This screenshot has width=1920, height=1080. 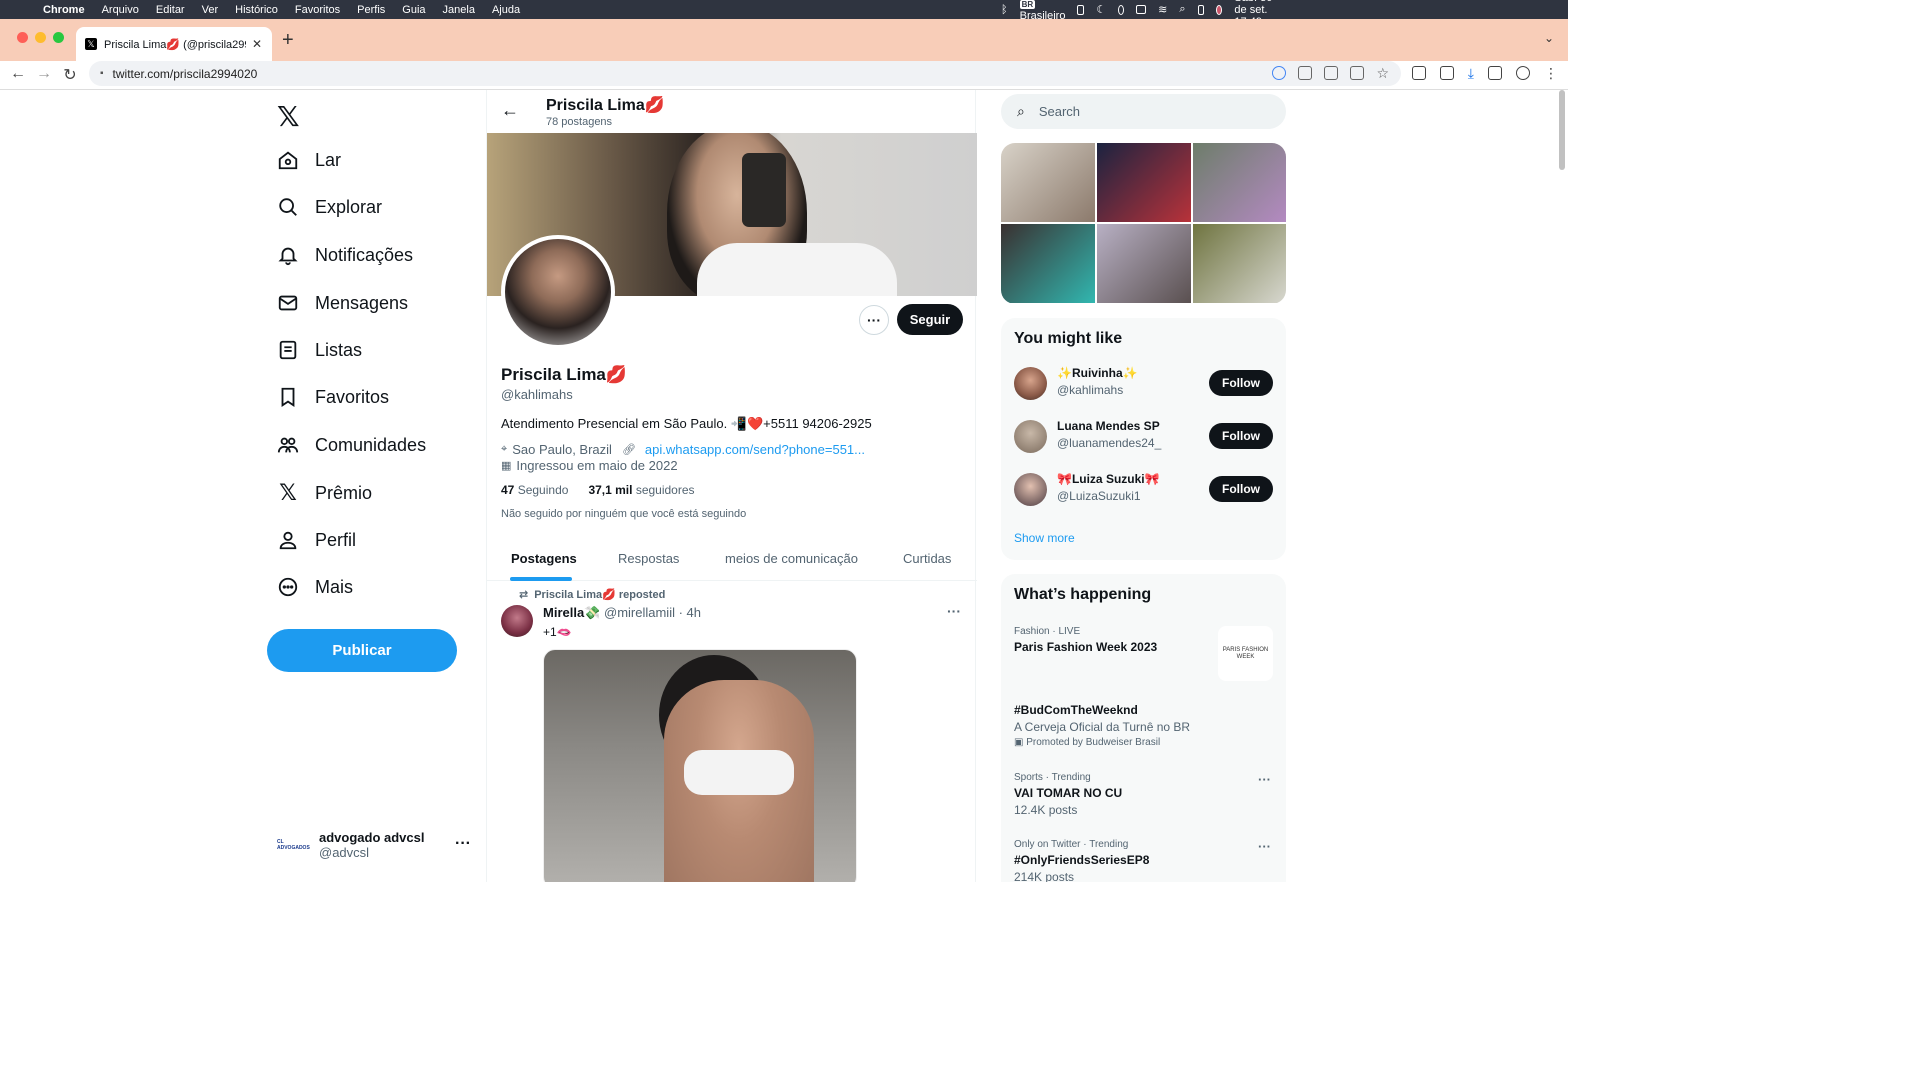 What do you see at coordinates (333, 397) in the screenshot?
I see `nav-item-bookmarks: Favoritos` at bounding box center [333, 397].